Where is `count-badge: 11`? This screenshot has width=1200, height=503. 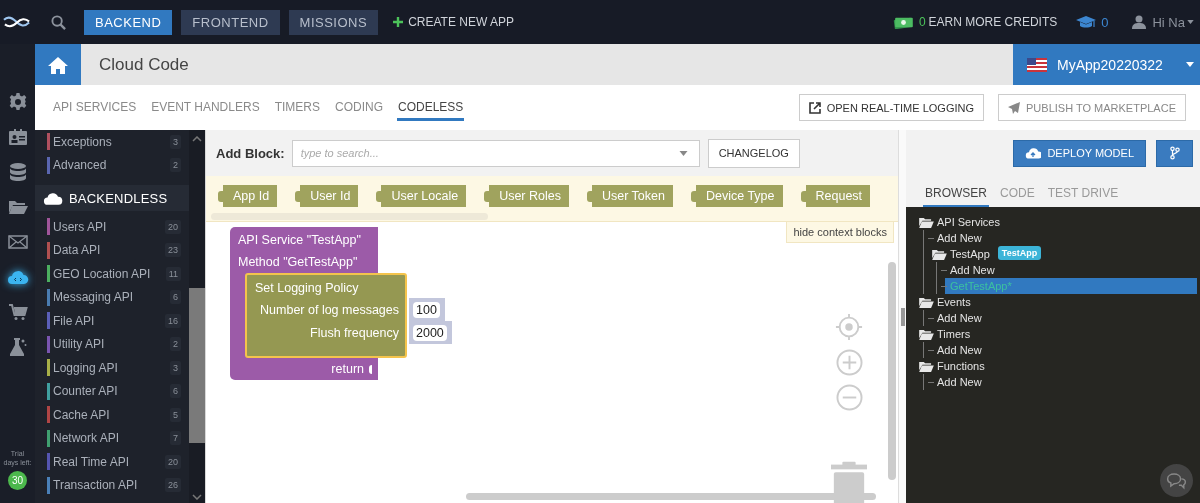
count-badge: 11 is located at coordinates (173, 273).